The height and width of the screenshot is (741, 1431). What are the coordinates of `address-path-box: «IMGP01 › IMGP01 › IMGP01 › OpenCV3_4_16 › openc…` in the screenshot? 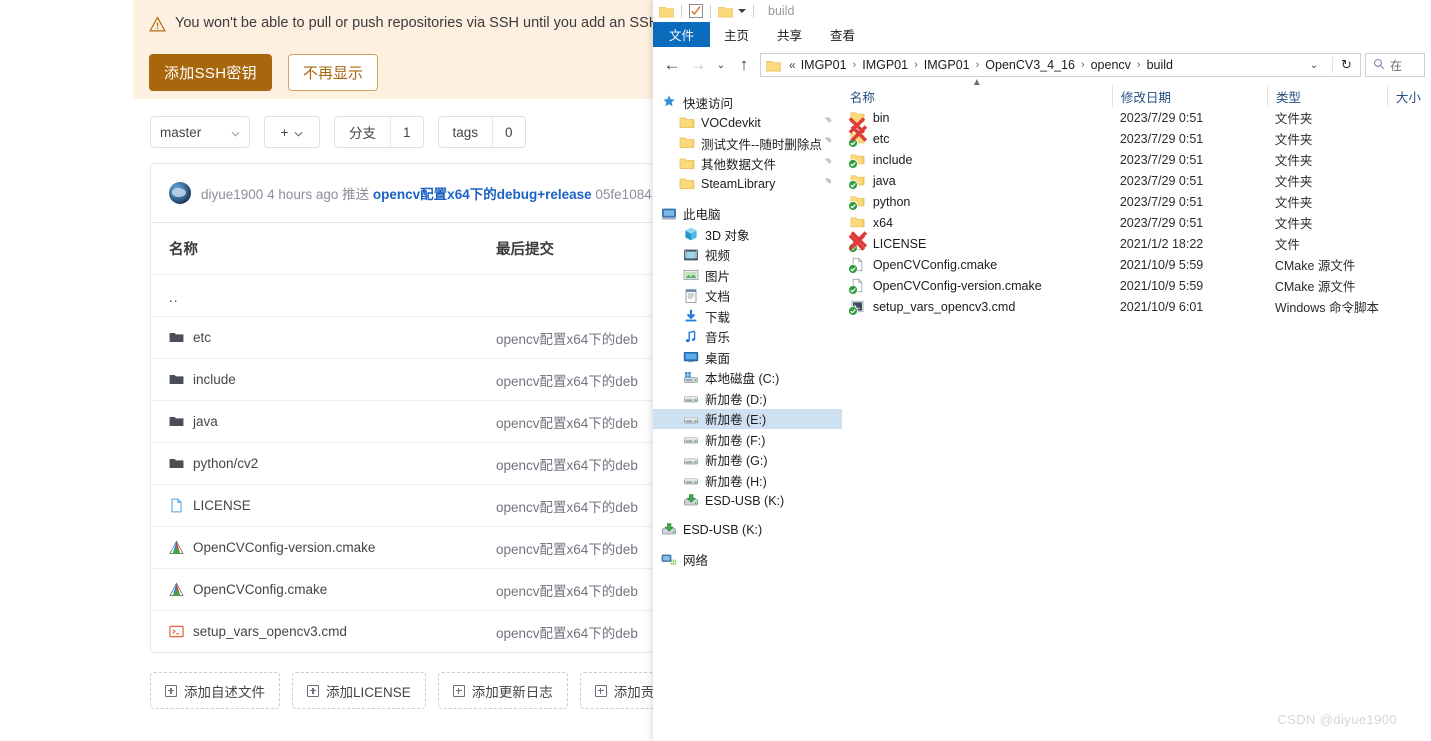 It's located at (1060, 65).